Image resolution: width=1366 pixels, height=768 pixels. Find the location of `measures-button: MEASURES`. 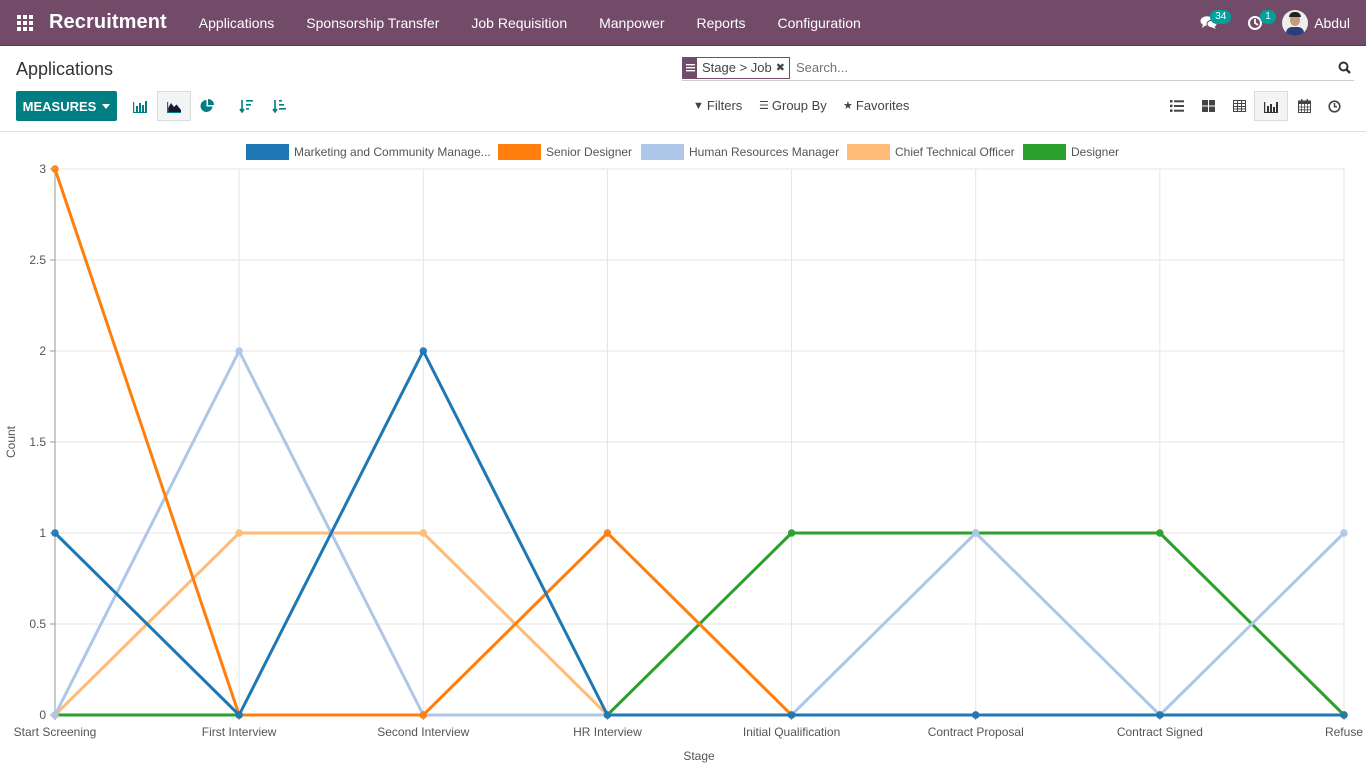

measures-button: MEASURES is located at coordinates (66, 106).